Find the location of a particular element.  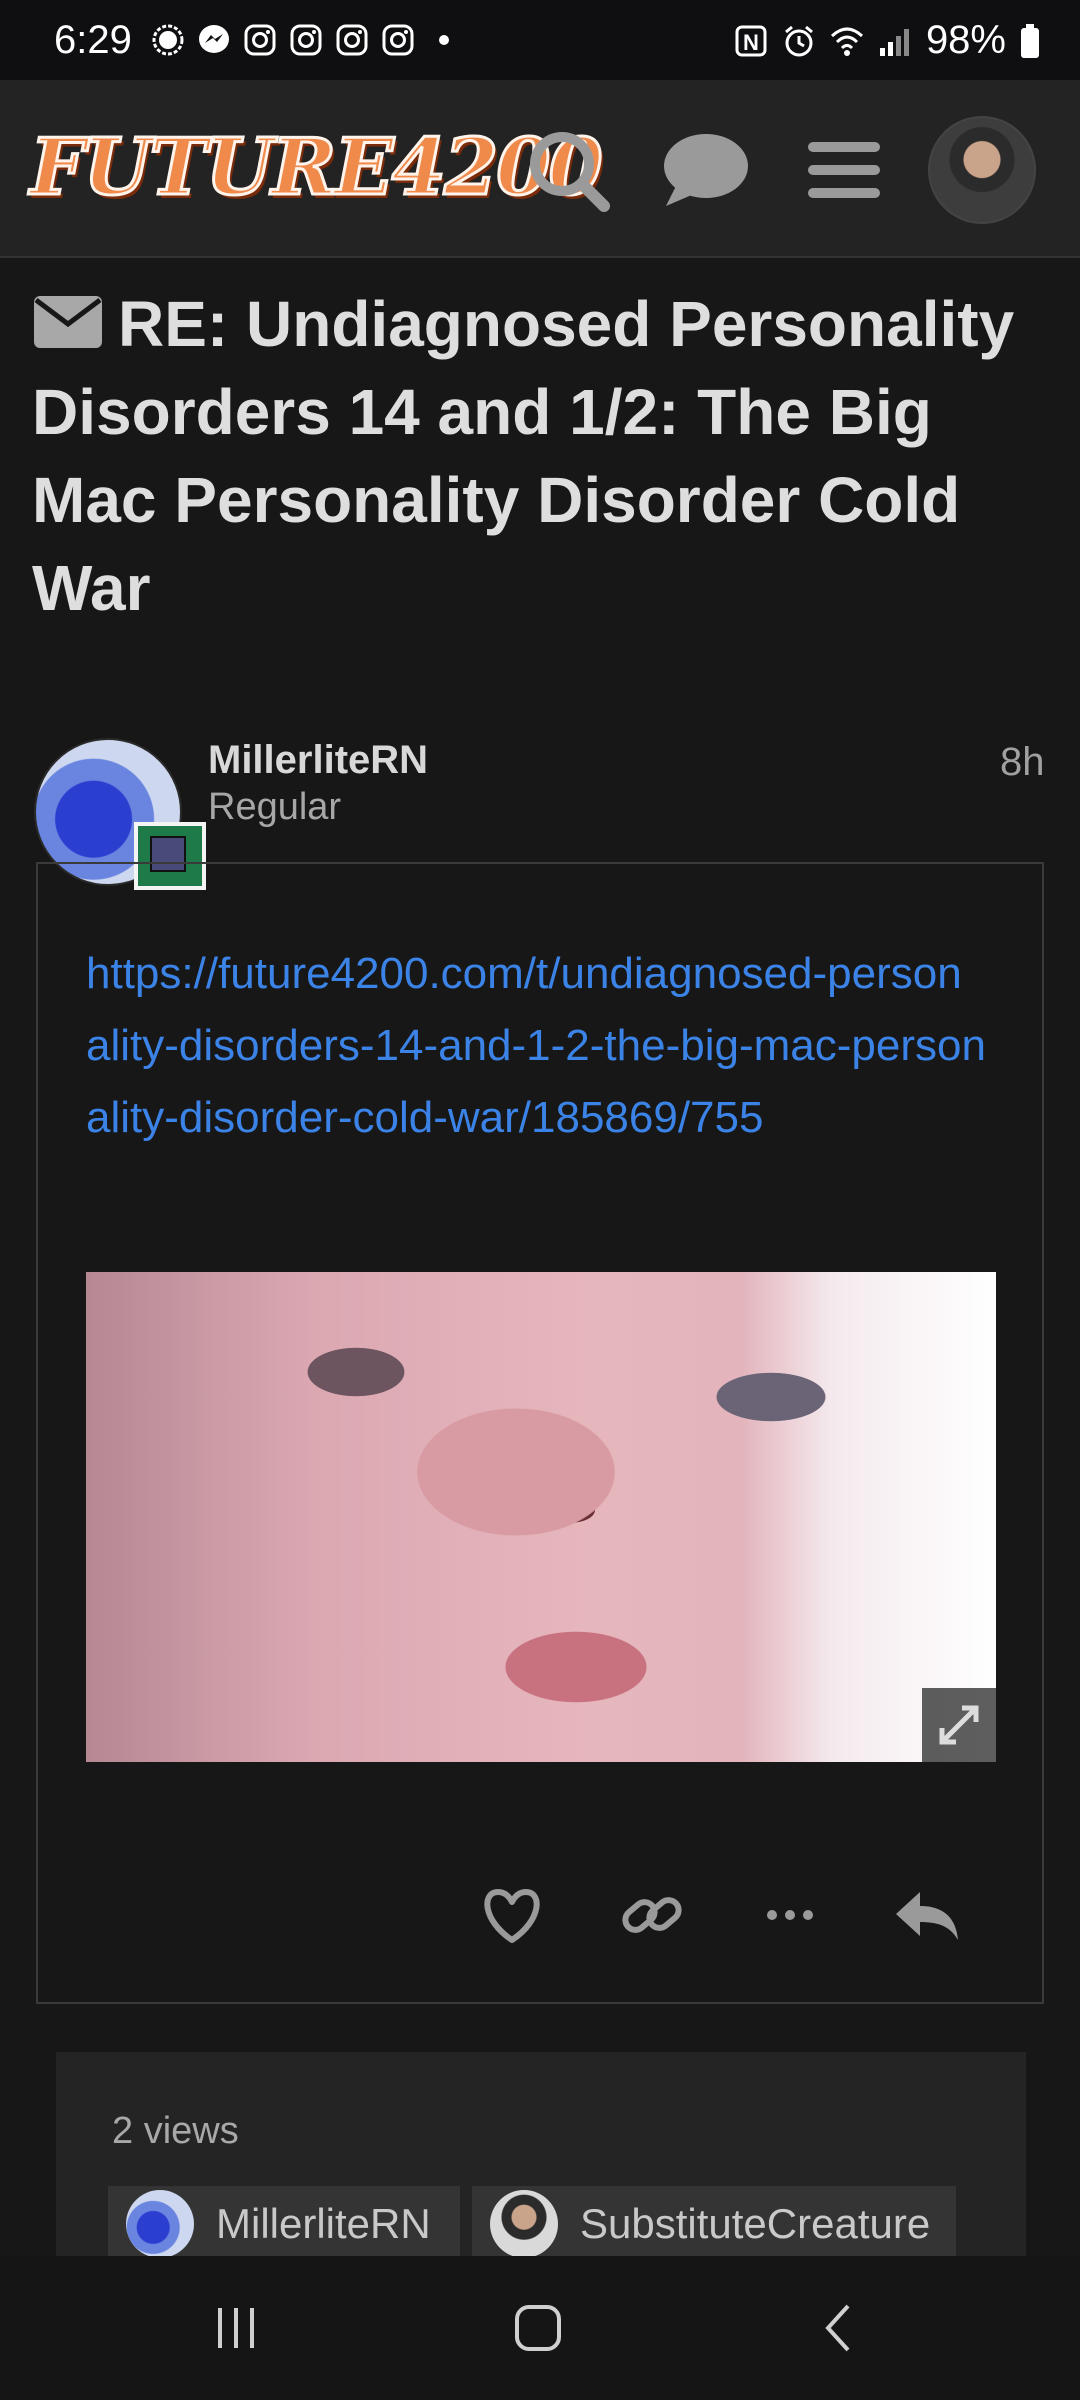

back-icon is located at coordinates (837, 2328).